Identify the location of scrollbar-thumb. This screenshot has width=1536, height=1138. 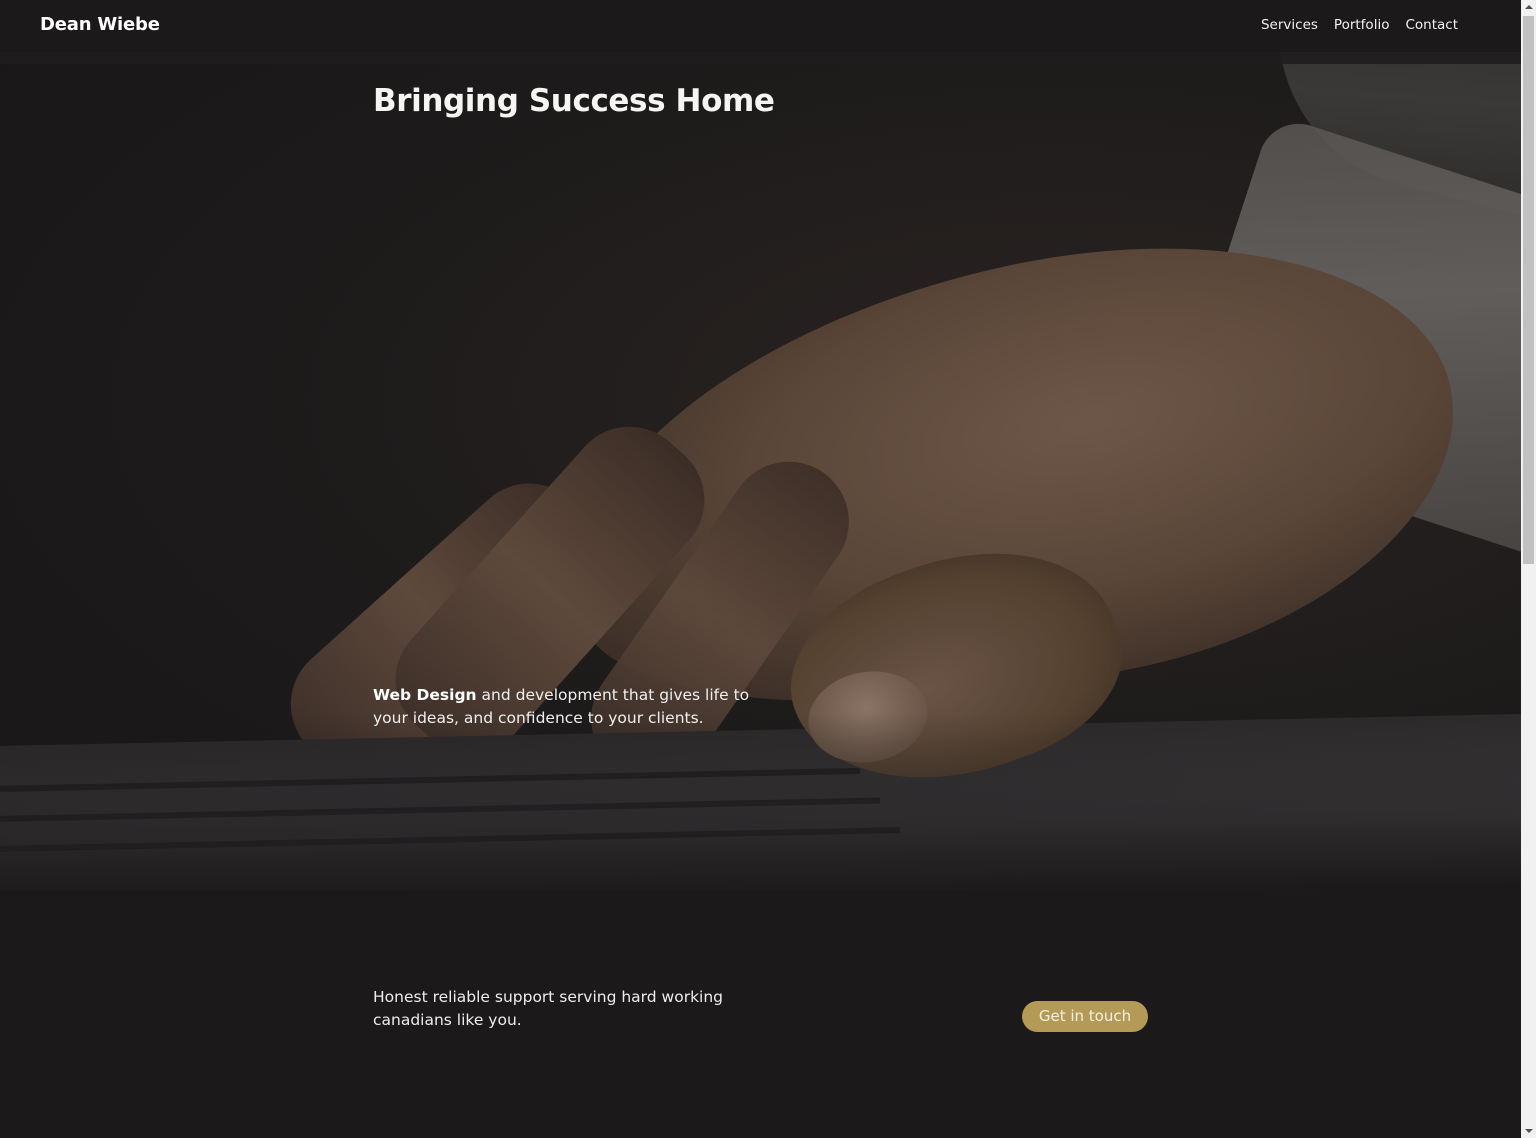
(1528, 290).